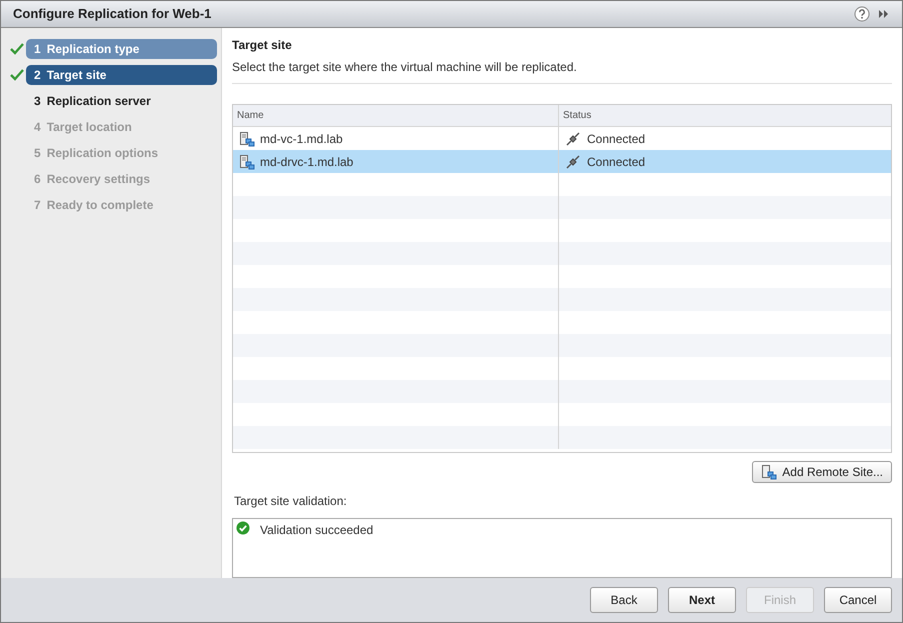  Describe the element at coordinates (121, 127) in the screenshot. I see `wizard-step: 4 Target location` at that location.